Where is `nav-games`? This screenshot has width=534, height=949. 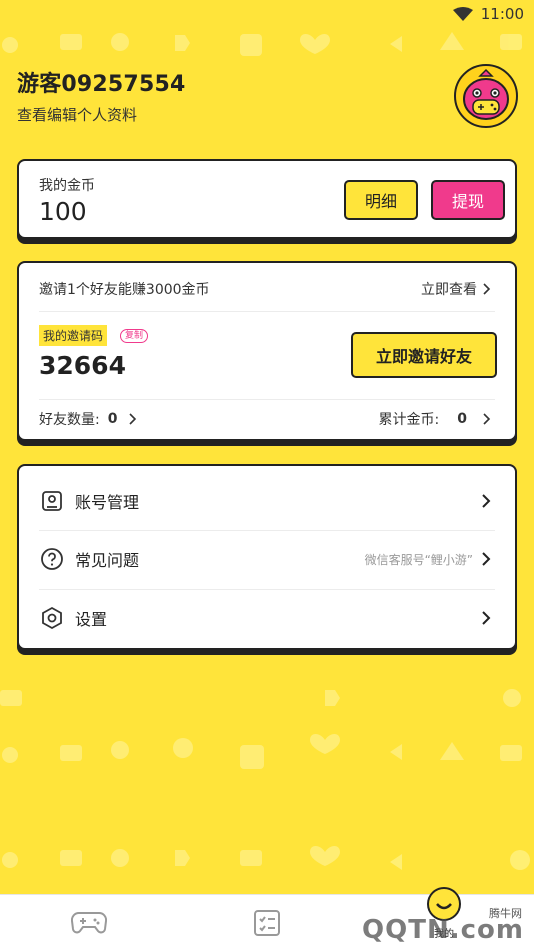 nav-games is located at coordinates (89, 922).